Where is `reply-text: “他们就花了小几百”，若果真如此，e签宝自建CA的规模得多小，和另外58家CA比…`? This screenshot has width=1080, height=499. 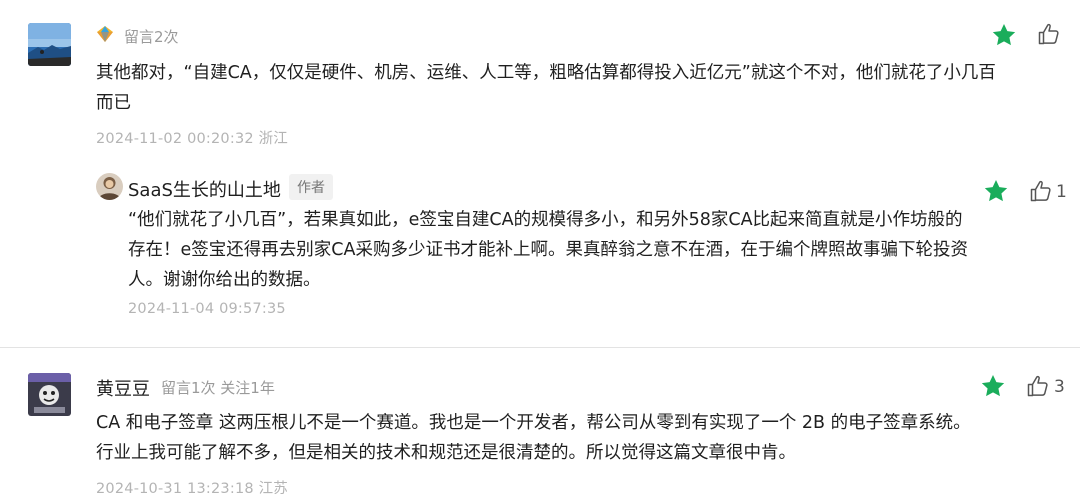
reply-text: “他们就花了小几百”，若果真如此，e签宝自建CA的规模得多小，和另外58家CA比… is located at coordinates (548, 250).